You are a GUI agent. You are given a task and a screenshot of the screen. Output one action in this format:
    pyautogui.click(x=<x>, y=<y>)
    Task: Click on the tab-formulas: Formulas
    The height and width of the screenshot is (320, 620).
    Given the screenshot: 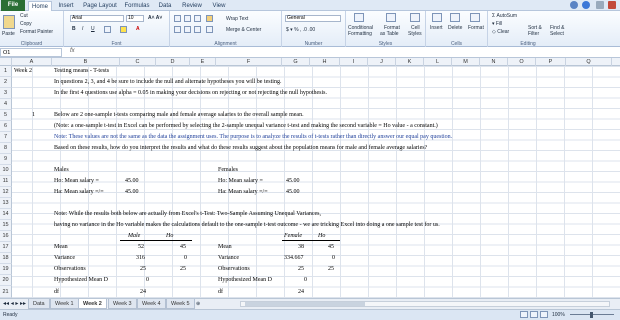 What is the action you would take?
    pyautogui.click(x=137, y=6)
    